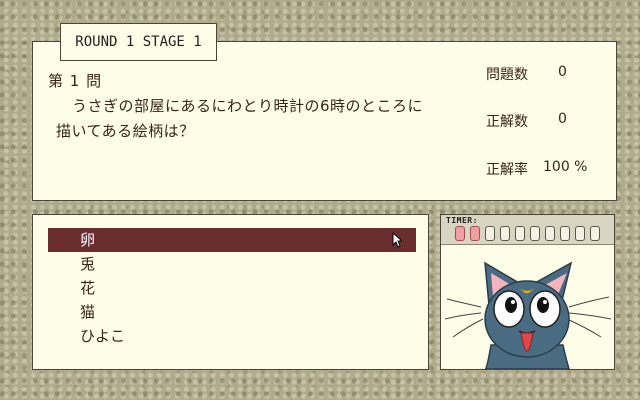 The image size is (640, 400). Describe the element at coordinates (88, 312) in the screenshot. I see `answer-label: 猫` at that location.